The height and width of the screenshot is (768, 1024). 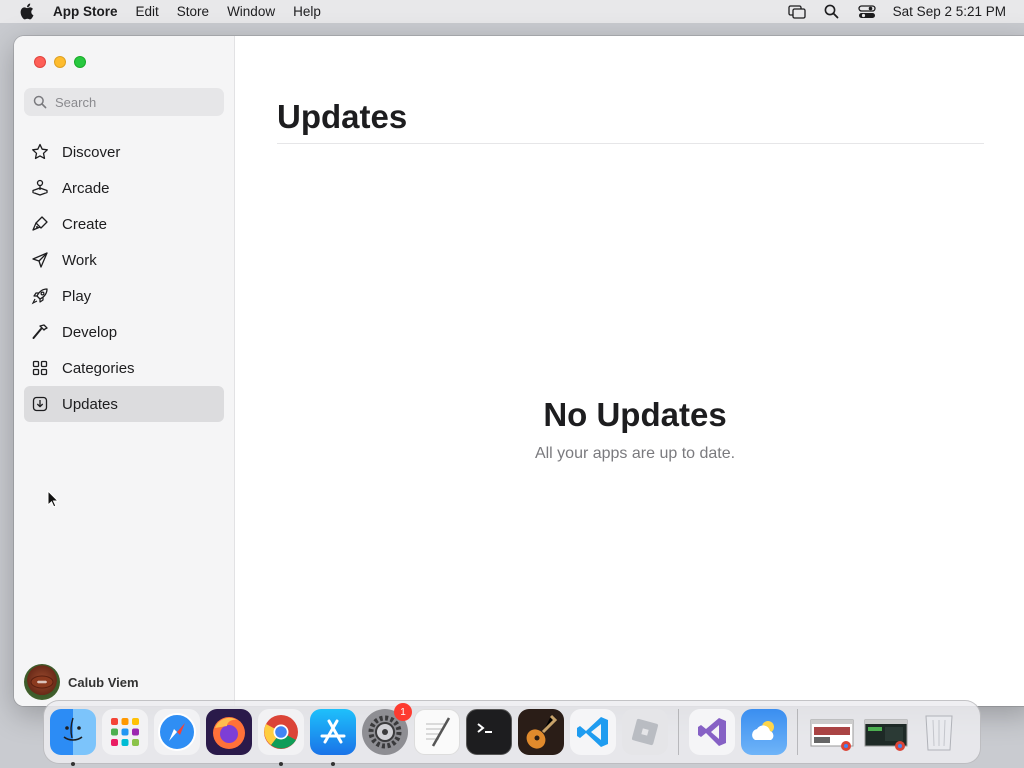 What do you see at coordinates (42, 682) in the screenshot?
I see `avatar` at bounding box center [42, 682].